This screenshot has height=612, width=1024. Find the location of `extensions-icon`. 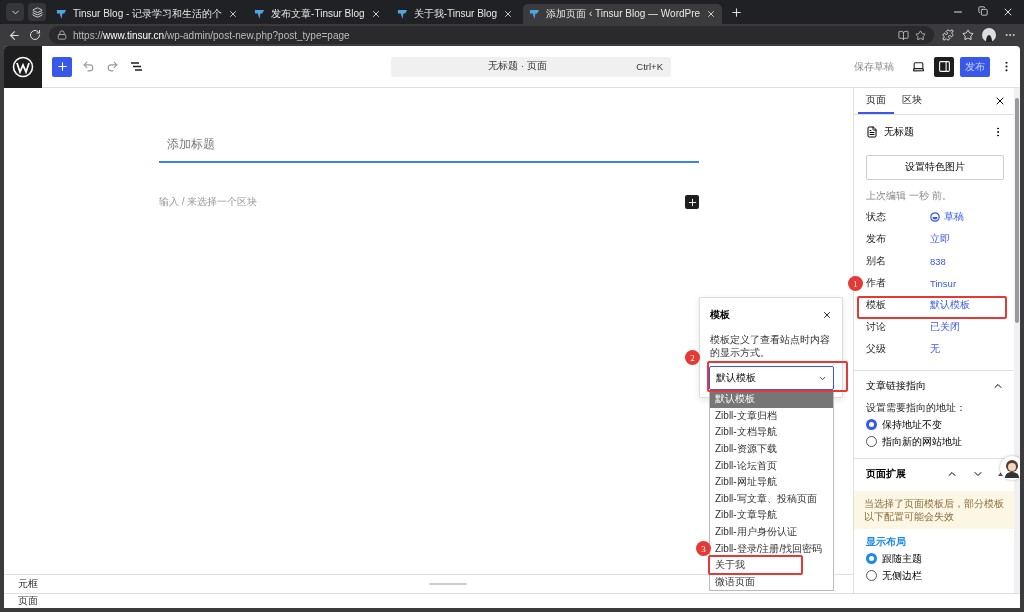

extensions-icon is located at coordinates (948, 35).